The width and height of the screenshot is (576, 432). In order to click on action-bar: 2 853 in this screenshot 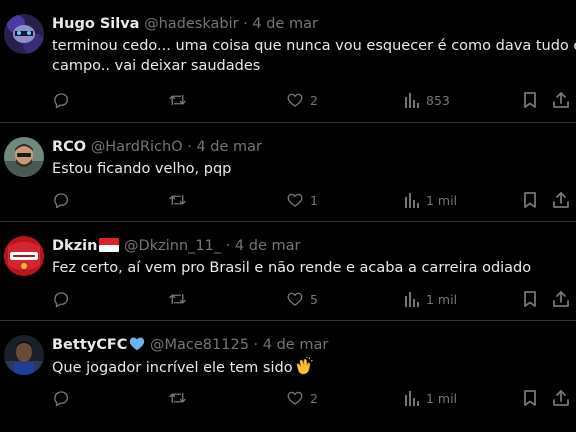, I will do `click(288, 100)`.